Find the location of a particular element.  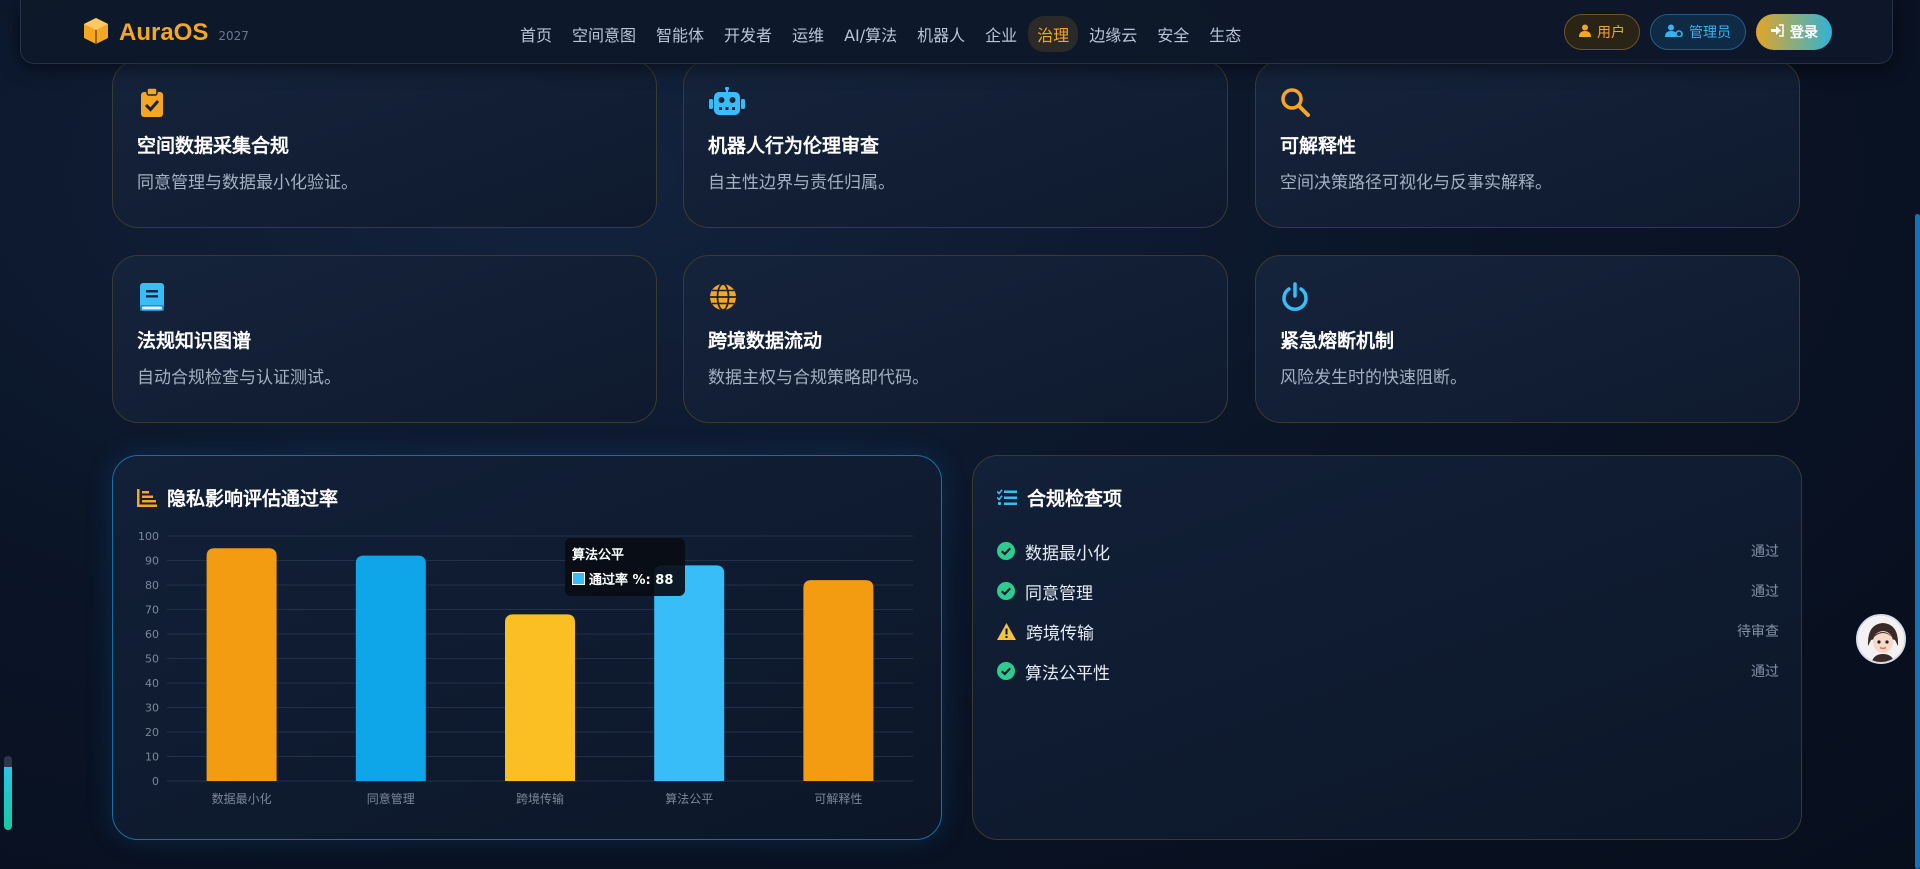

card-desc: 自主性边界与责任归属。 is located at coordinates (801, 183).